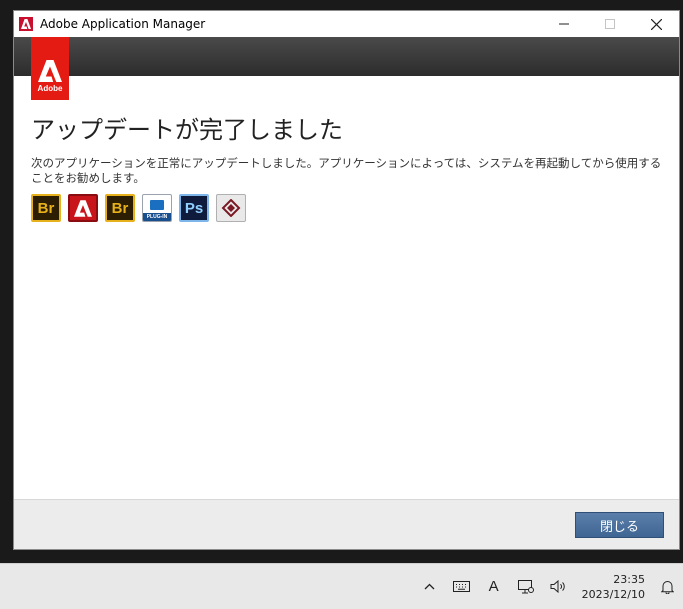  I want to click on dialog-footer: 閉じる, so click(346, 524).